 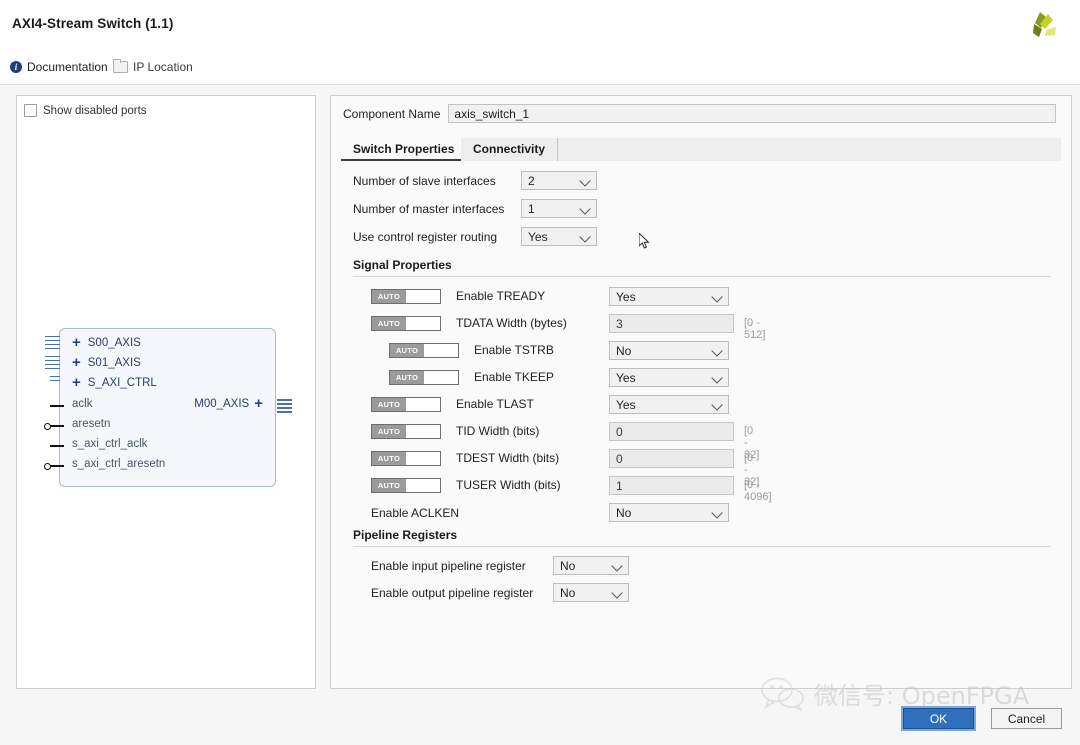 What do you see at coordinates (669, 377) in the screenshot?
I see `enable-tkeep-select: Yes` at bounding box center [669, 377].